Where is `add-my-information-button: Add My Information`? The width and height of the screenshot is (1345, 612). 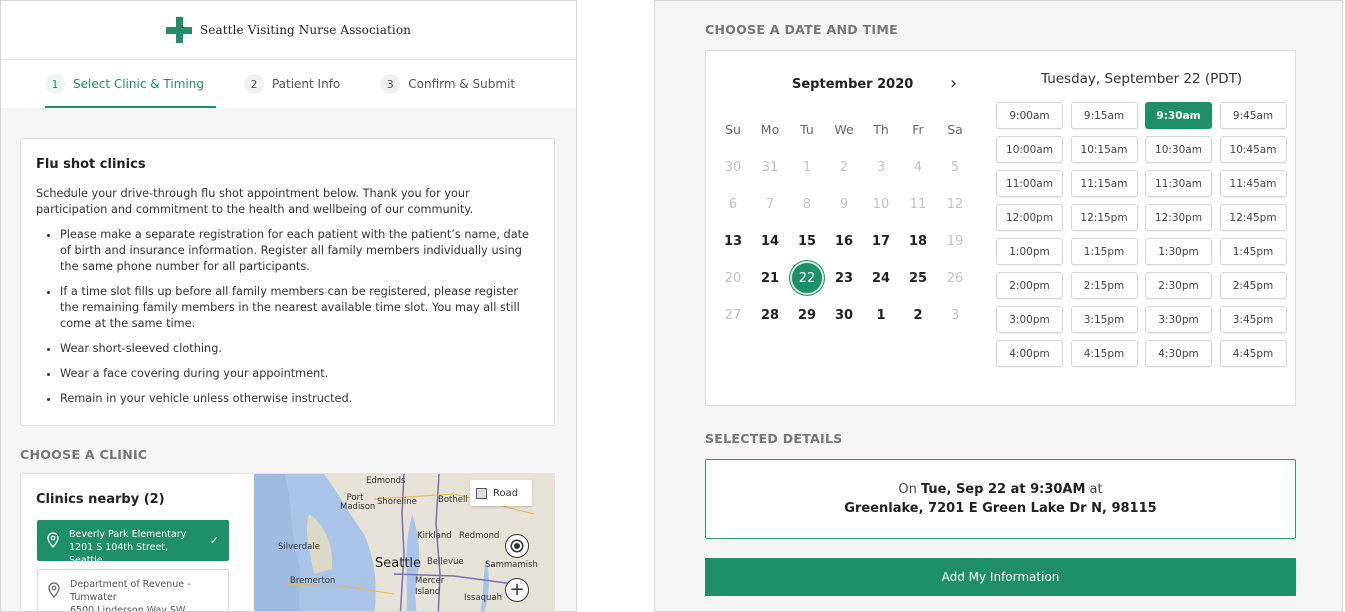 add-my-information-button: Add My Information is located at coordinates (1000, 577).